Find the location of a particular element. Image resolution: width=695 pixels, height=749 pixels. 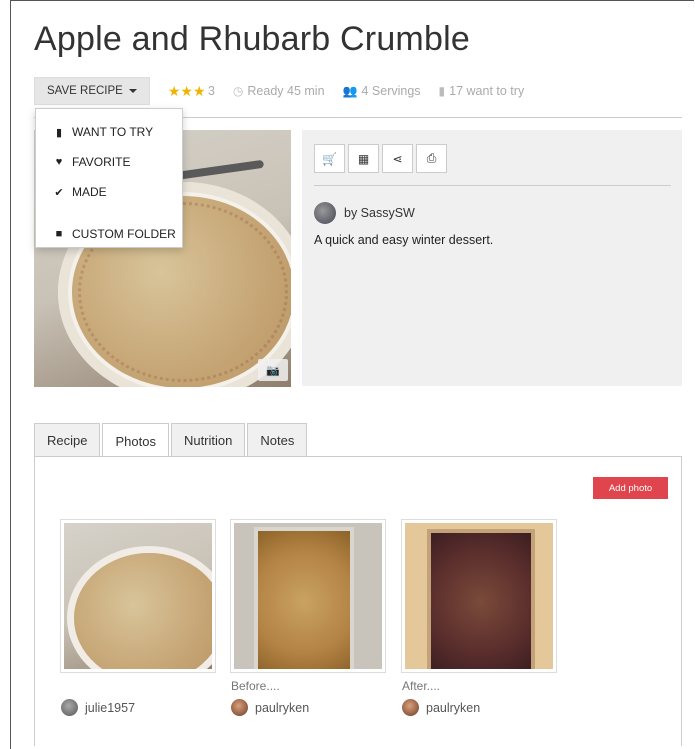

rating-count: 3 is located at coordinates (211, 91).